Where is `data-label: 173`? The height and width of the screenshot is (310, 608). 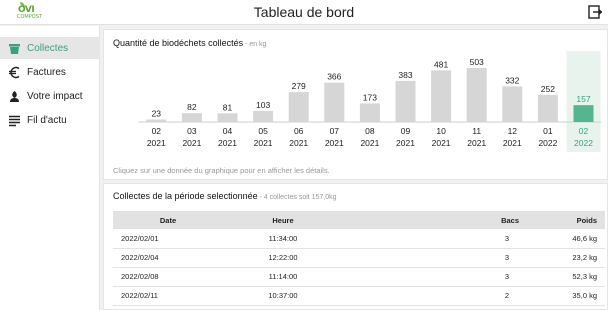
data-label: 173 is located at coordinates (370, 97).